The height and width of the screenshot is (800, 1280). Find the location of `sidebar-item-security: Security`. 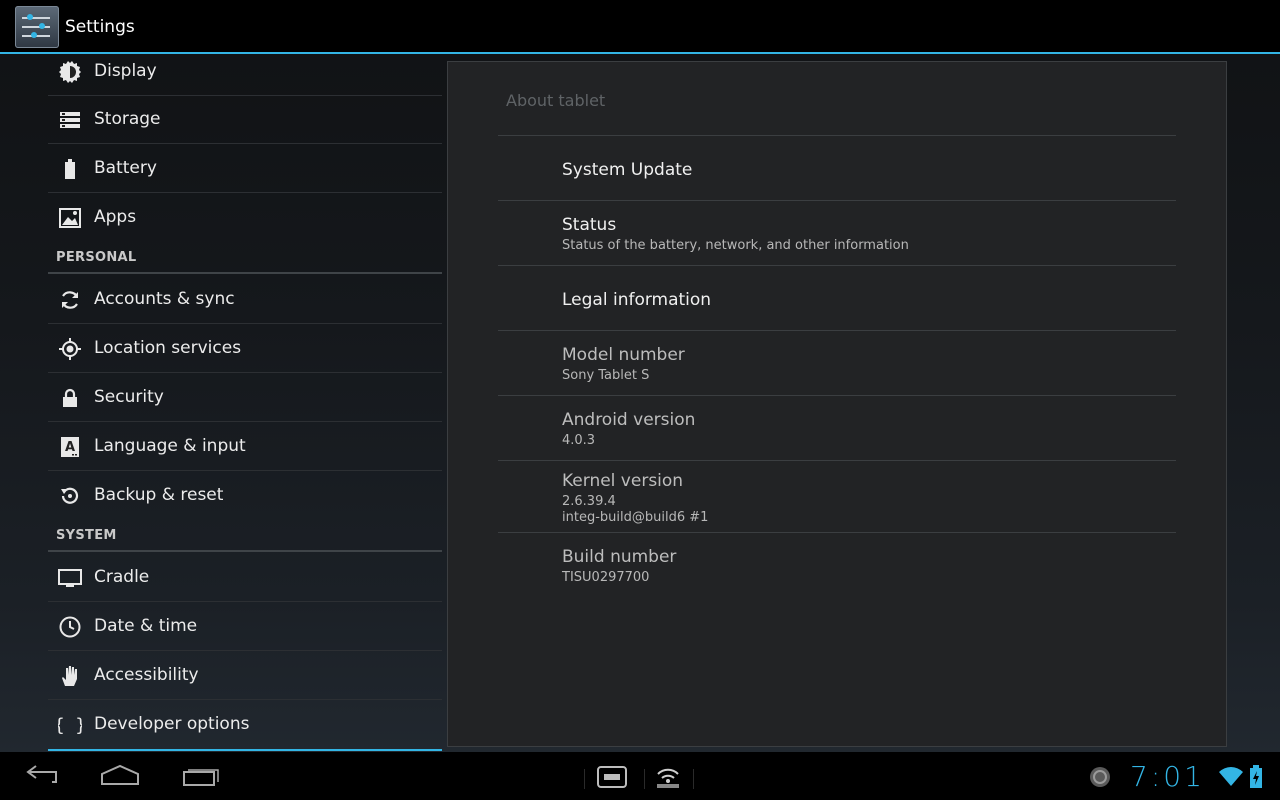

sidebar-item-security: Security is located at coordinates (245, 398).